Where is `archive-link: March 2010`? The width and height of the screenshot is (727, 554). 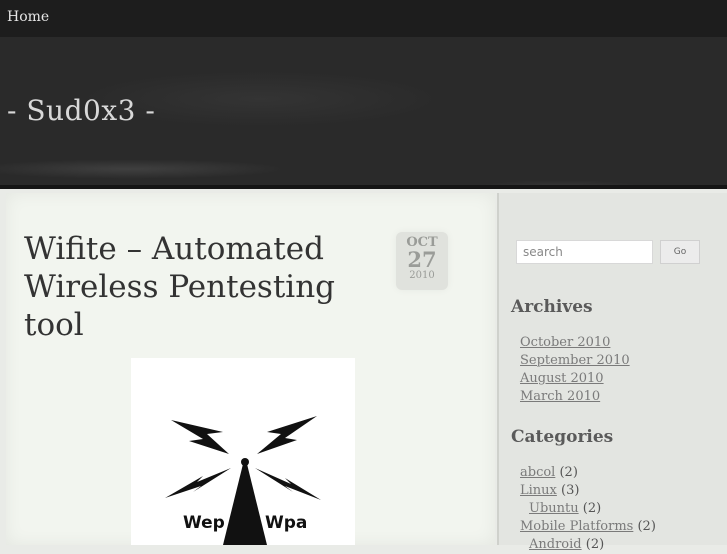
archive-link: March 2010 is located at coordinates (560, 396).